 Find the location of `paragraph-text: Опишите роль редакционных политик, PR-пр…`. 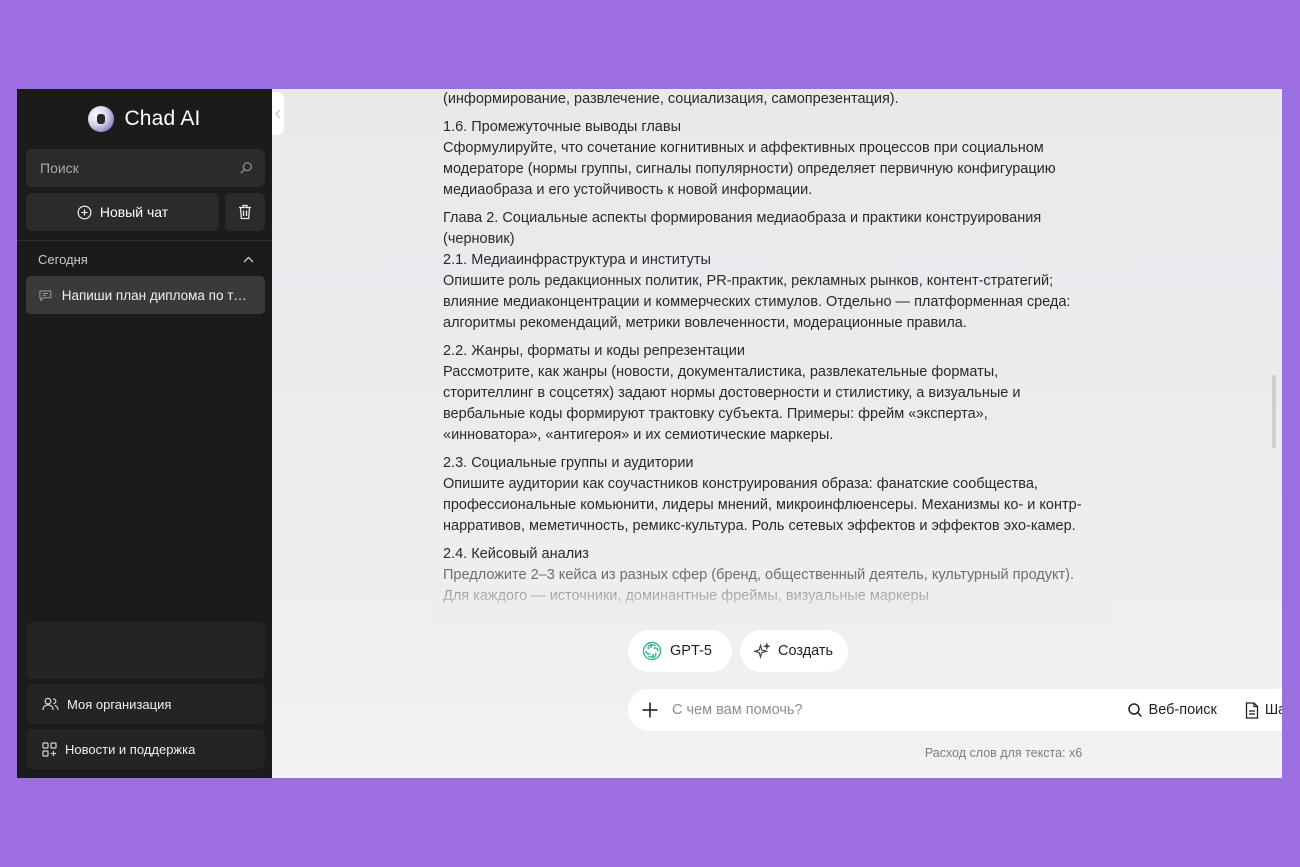

paragraph-text: Опишите роль редакционных политик, PR-пр… is located at coordinates (757, 302).